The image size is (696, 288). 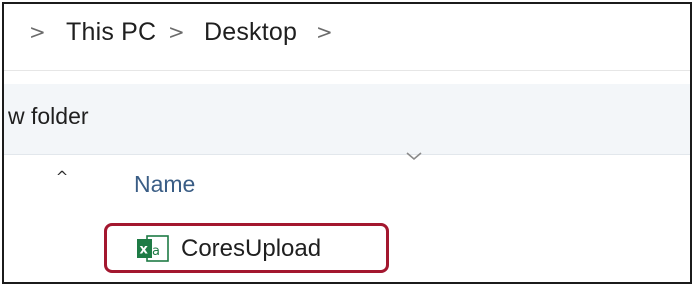 What do you see at coordinates (414, 157) in the screenshot?
I see `sort-chevron-down-icon` at bounding box center [414, 157].